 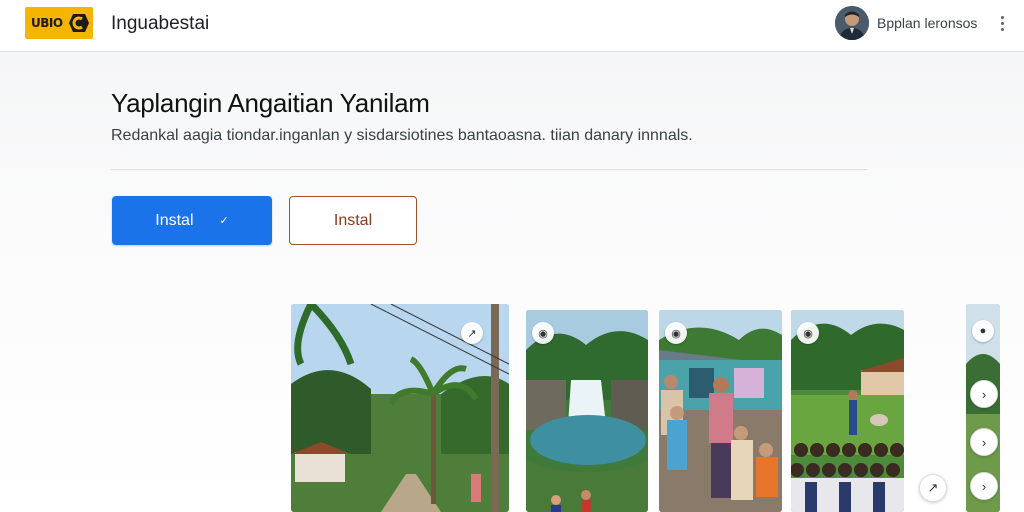 I want to click on divider, so click(x=489, y=169).